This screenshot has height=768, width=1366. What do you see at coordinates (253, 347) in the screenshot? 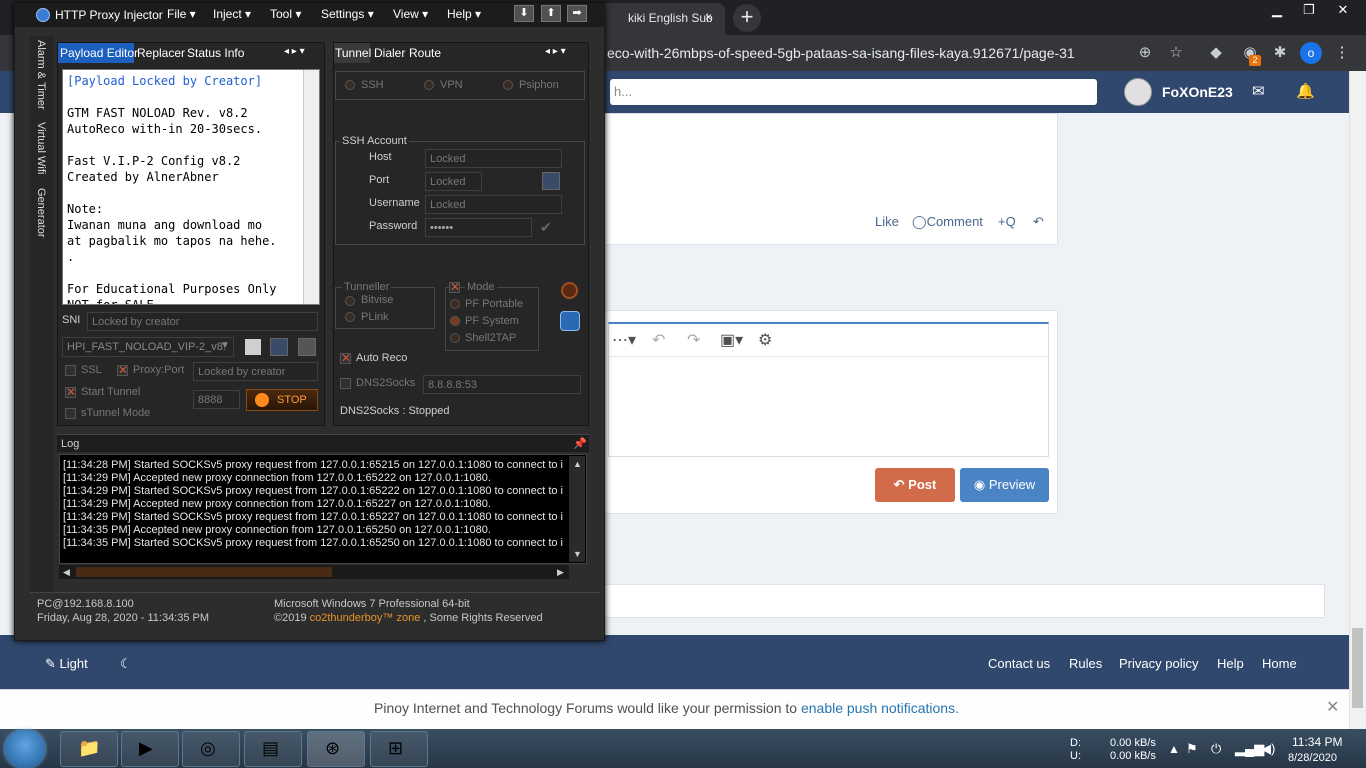
I see `document-icon` at bounding box center [253, 347].